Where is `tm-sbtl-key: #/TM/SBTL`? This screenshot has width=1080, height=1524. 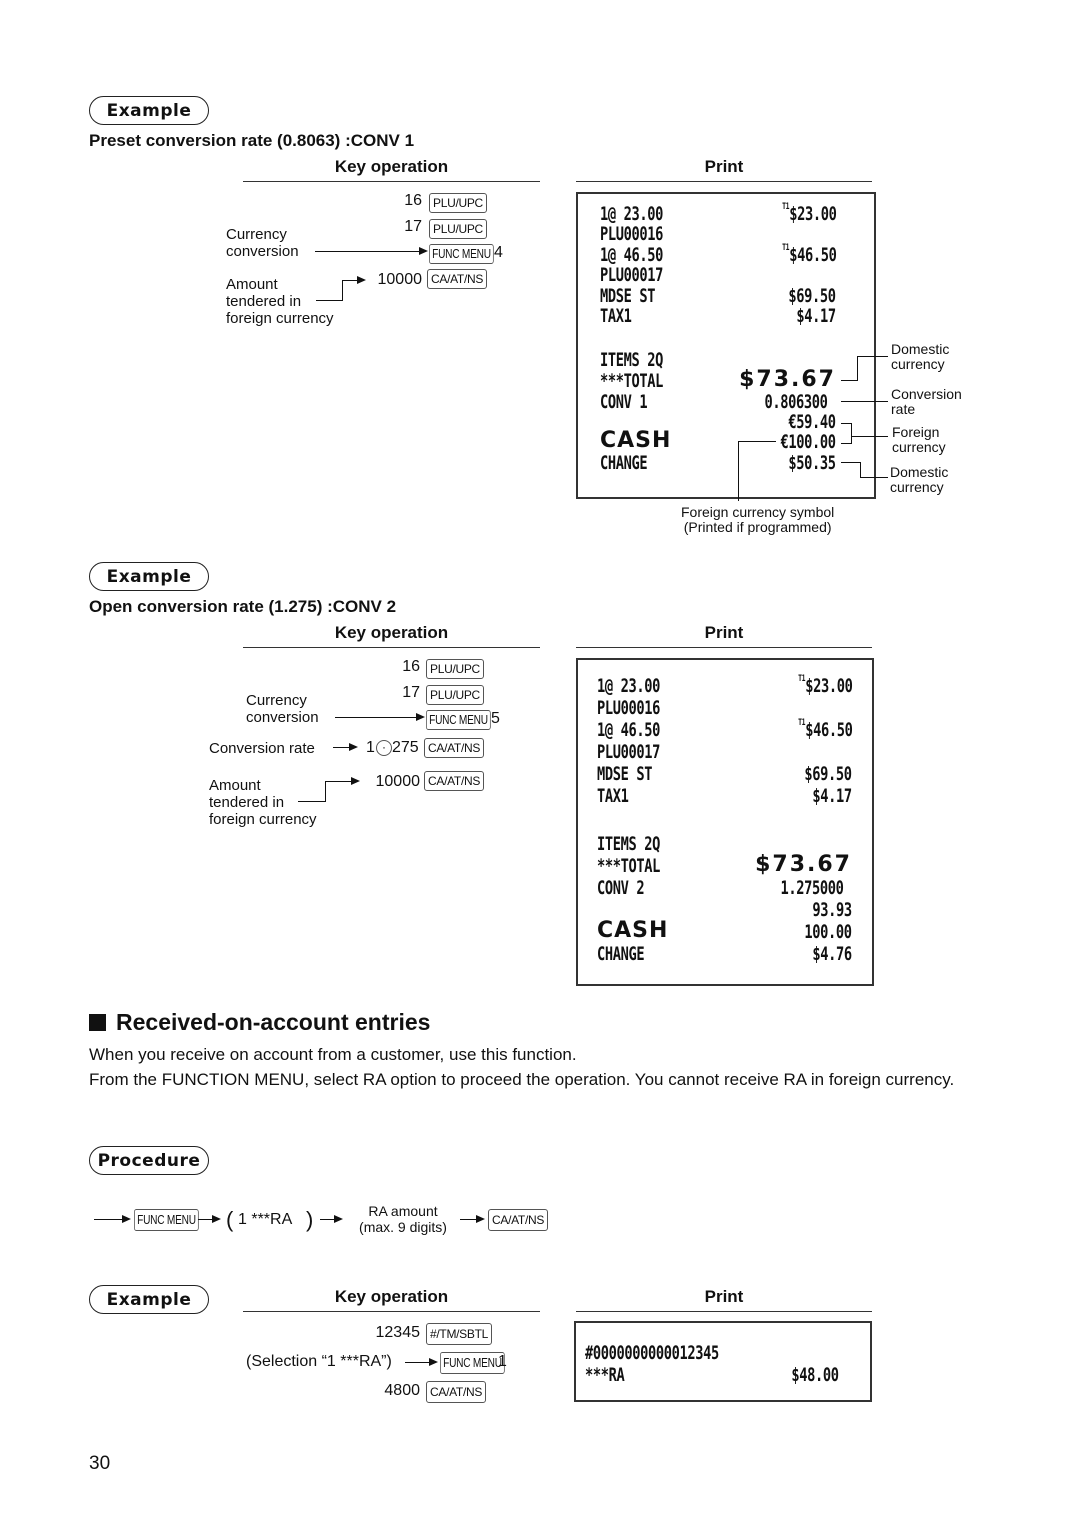 tm-sbtl-key: #/TM/SBTL is located at coordinates (459, 1334).